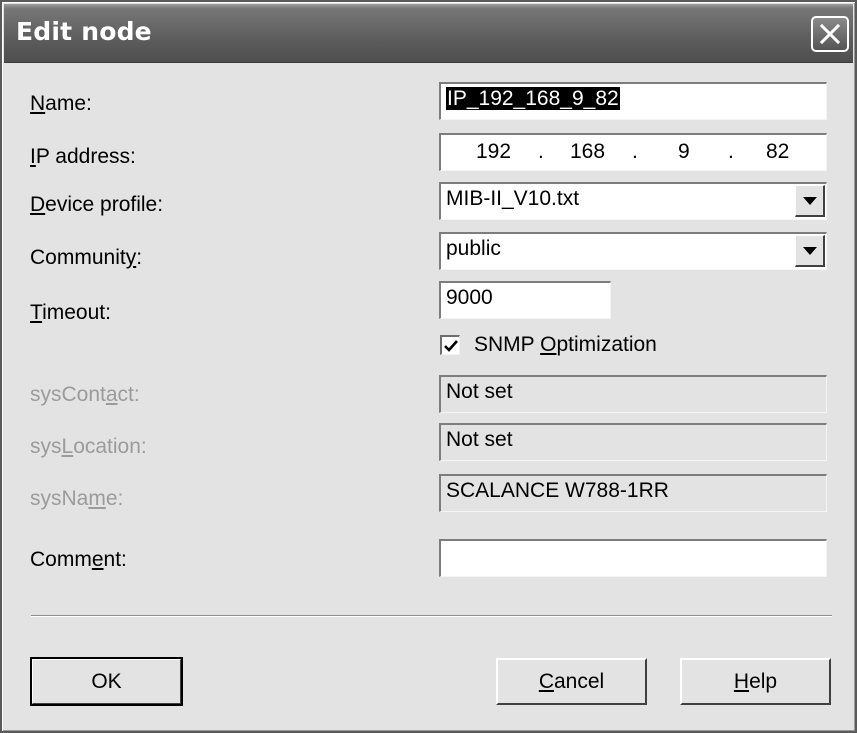 This screenshot has height=733, width=857. Describe the element at coordinates (431, 616) in the screenshot. I see `separator-line` at that location.